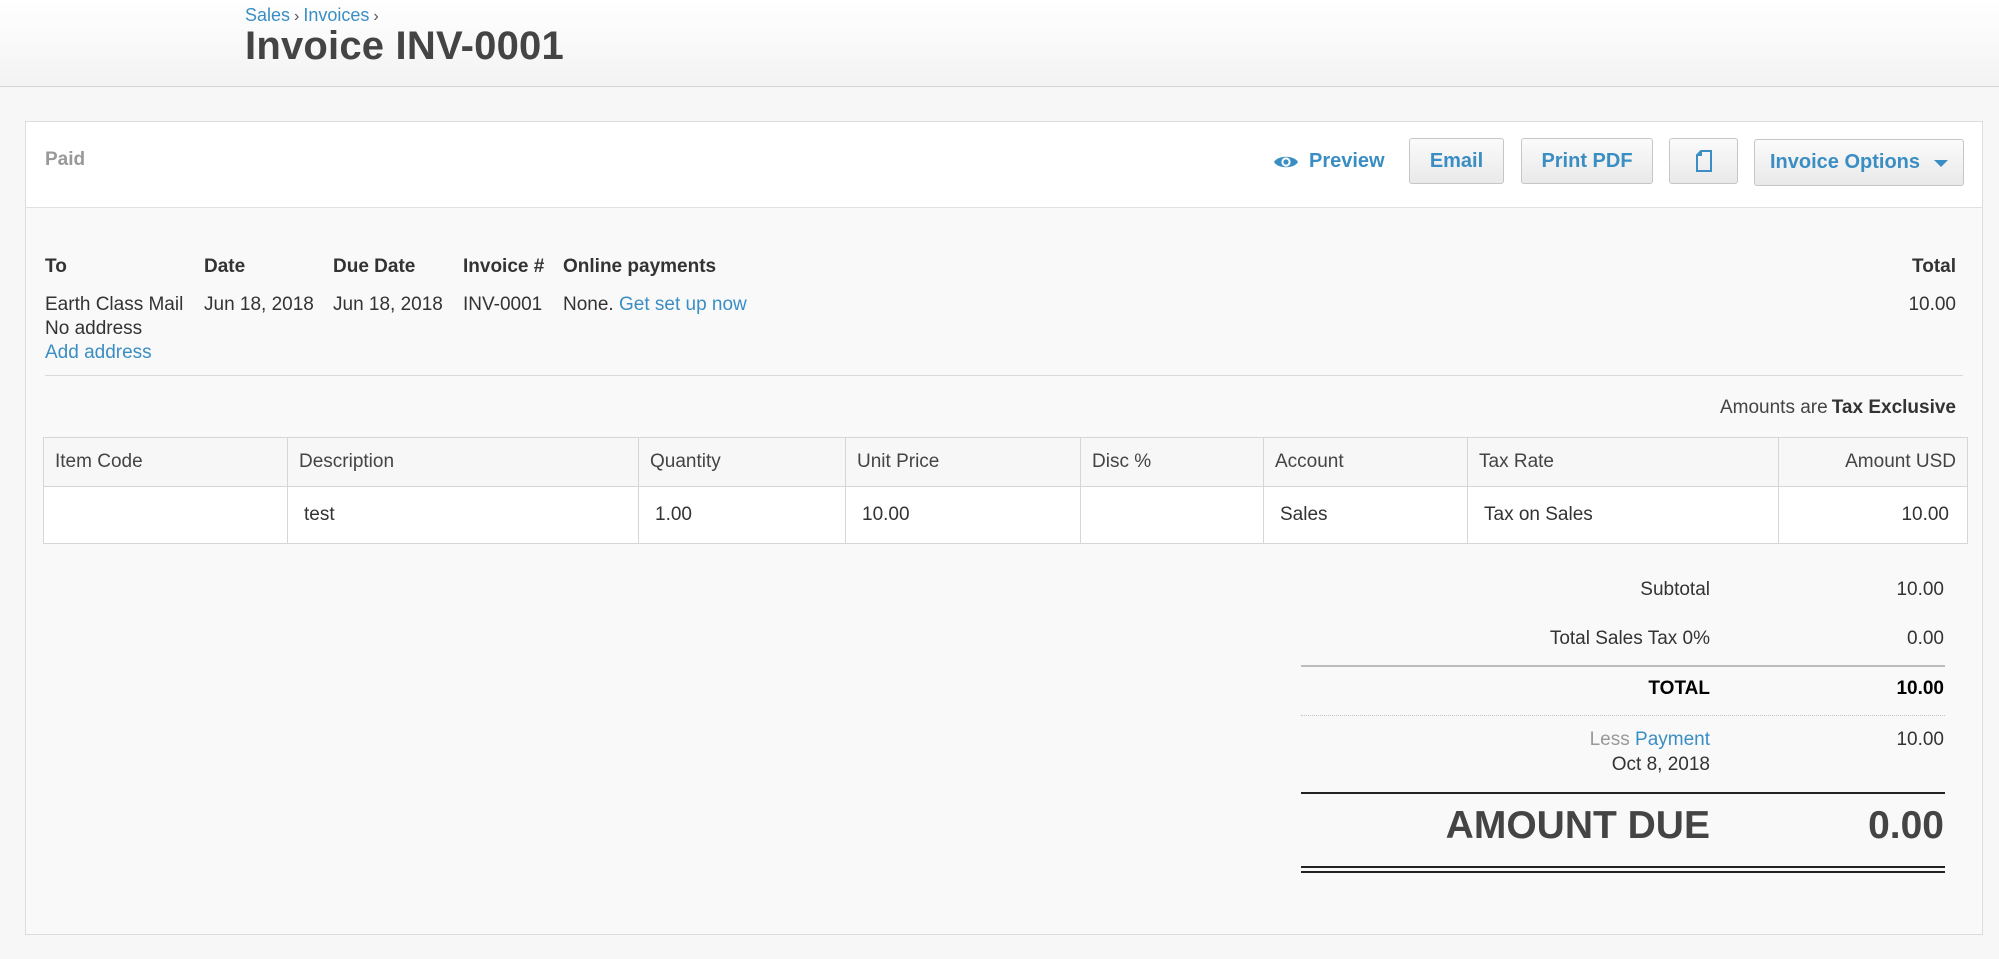 Image resolution: width=1999 pixels, height=959 pixels. I want to click on page-header: Sales › Invoices › Invoice INV-0001, so click(999, 43).